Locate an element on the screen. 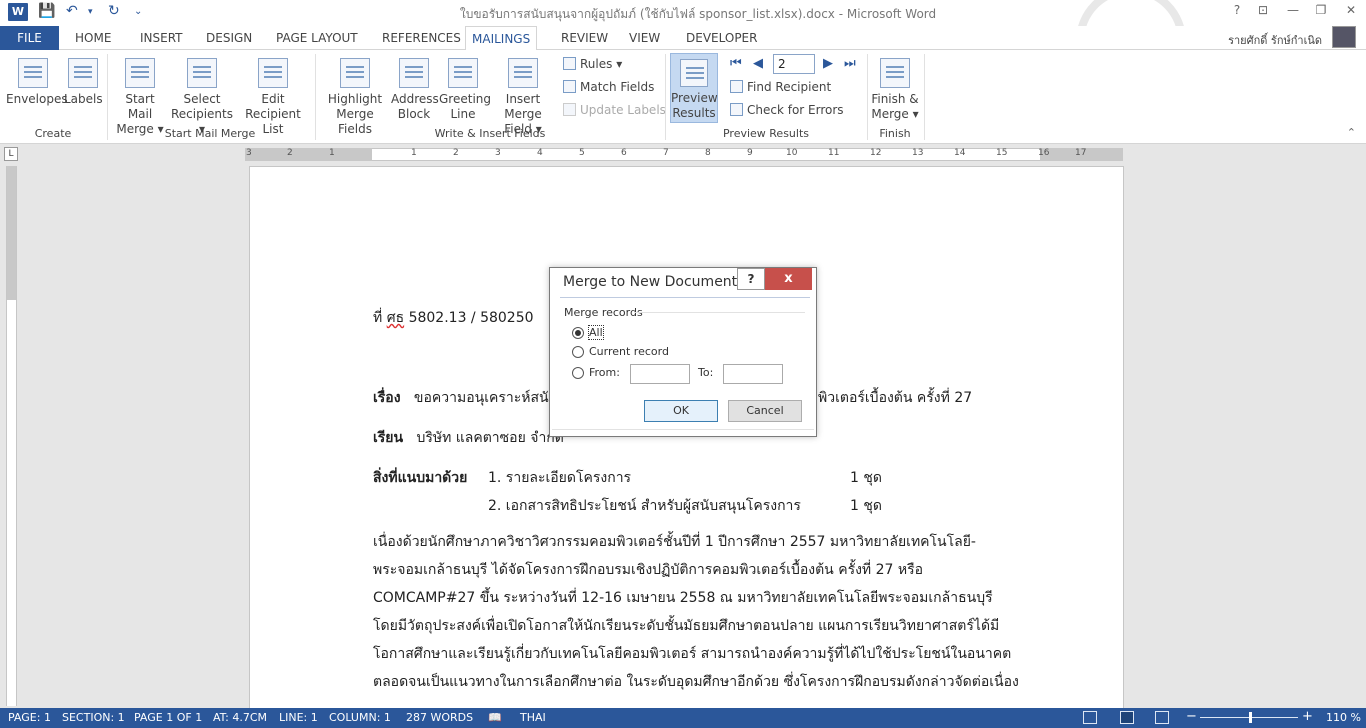 The image size is (1366, 728). update-labels-button: Update Labels is located at coordinates (614, 110).